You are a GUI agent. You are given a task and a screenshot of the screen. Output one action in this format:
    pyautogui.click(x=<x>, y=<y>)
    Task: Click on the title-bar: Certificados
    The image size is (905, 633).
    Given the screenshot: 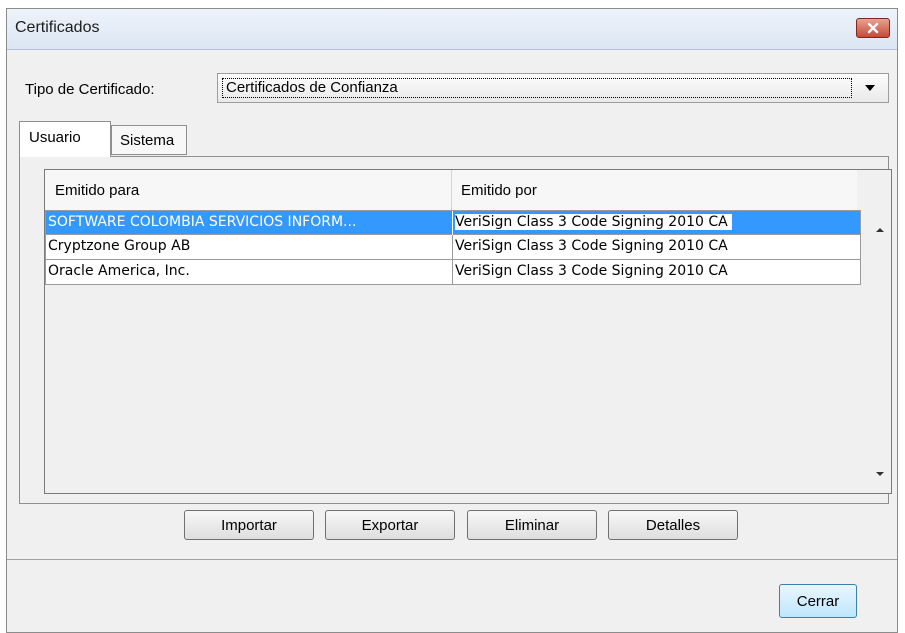 What is the action you would take?
    pyautogui.click(x=452, y=29)
    